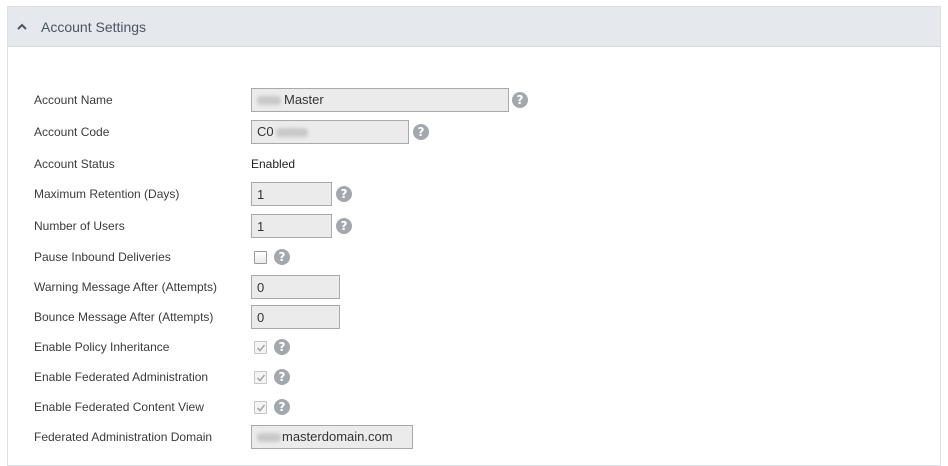 This screenshot has width=948, height=466. I want to click on panel-header: Account Settings, so click(474, 27).